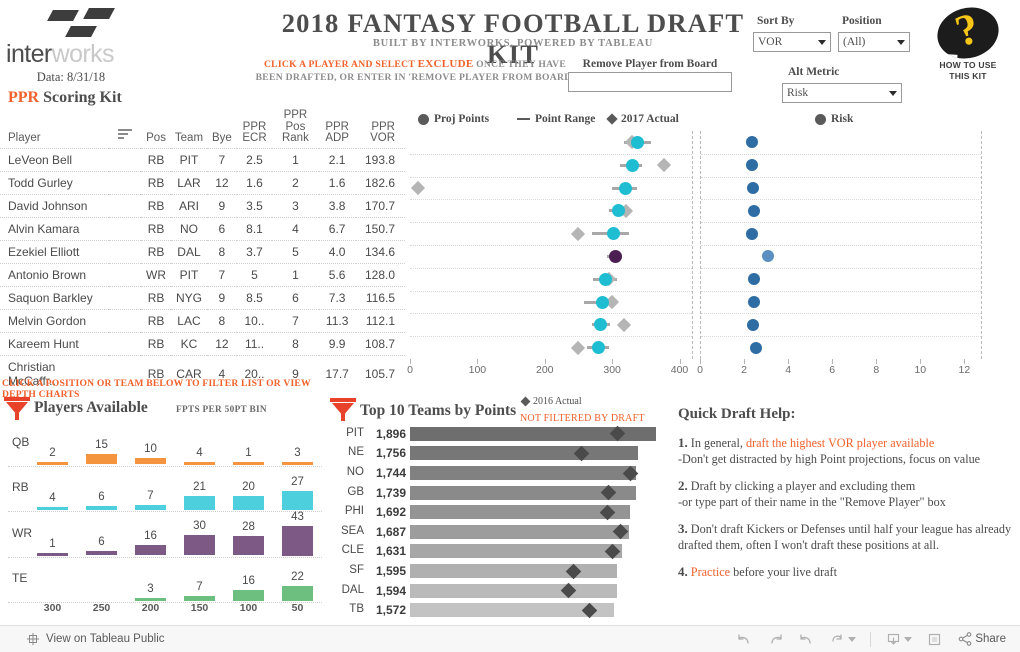 This screenshot has height=652, width=1020. What do you see at coordinates (874, 42) in the screenshot?
I see `position-dropdown: (All)` at bounding box center [874, 42].